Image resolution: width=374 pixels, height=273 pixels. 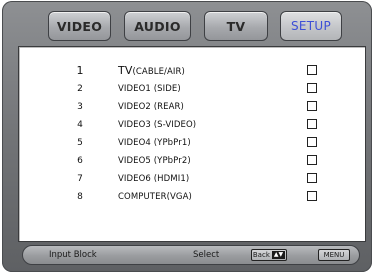 What do you see at coordinates (151, 70) in the screenshot?
I see `row-label: TV(CABLE/AIR)` at bounding box center [151, 70].